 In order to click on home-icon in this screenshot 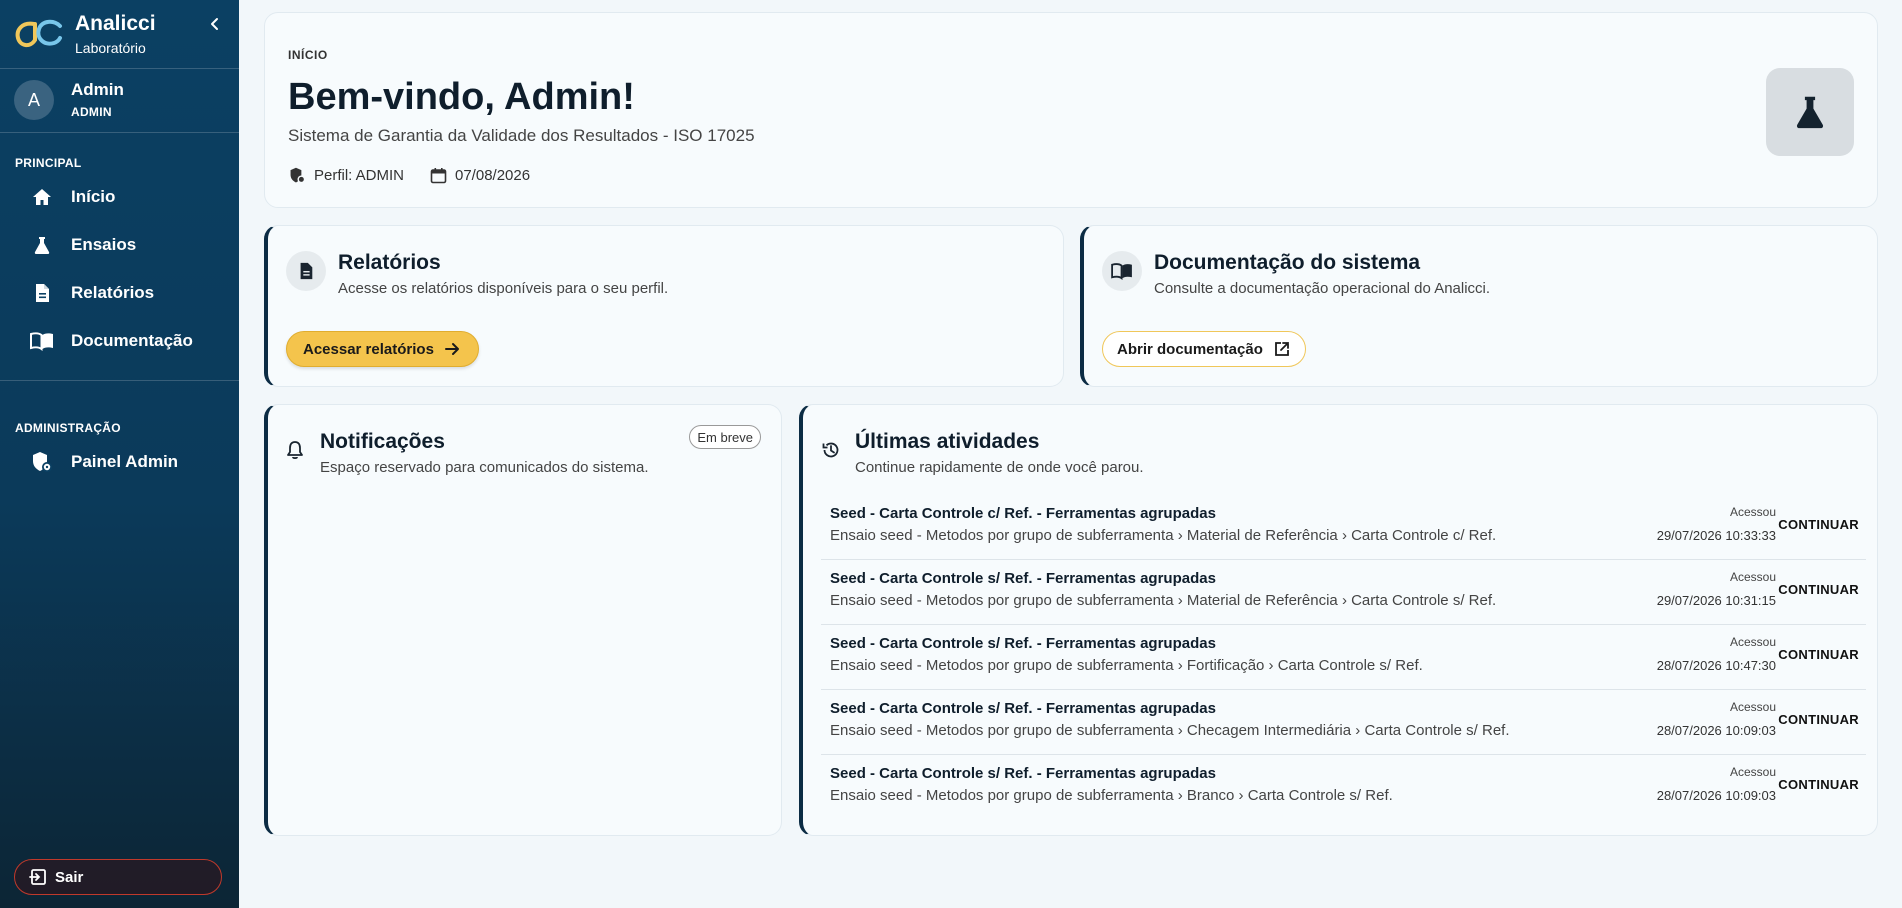, I will do `click(42, 197)`.